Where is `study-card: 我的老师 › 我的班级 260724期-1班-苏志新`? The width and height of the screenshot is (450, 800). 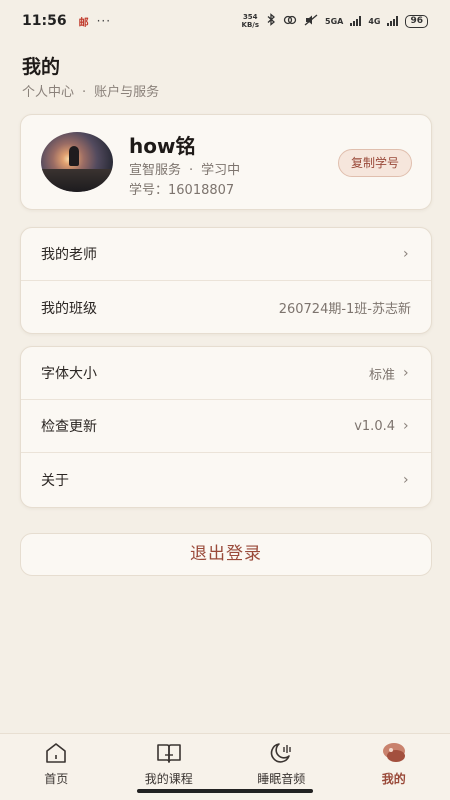 study-card: 我的老师 › 我的班级 260724期-1班-苏志新 is located at coordinates (226, 280).